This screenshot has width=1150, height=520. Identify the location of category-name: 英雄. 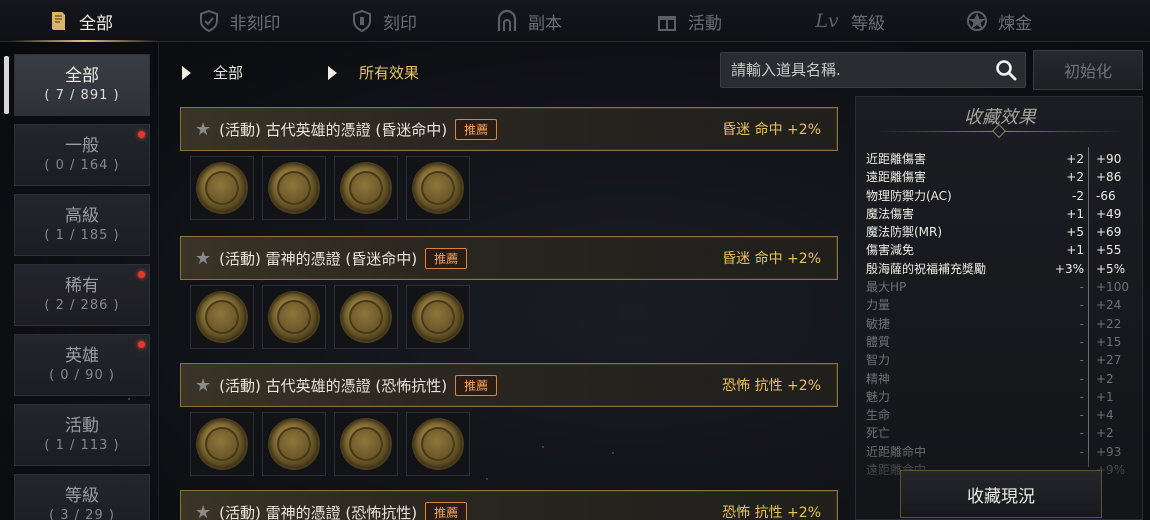
(82, 356).